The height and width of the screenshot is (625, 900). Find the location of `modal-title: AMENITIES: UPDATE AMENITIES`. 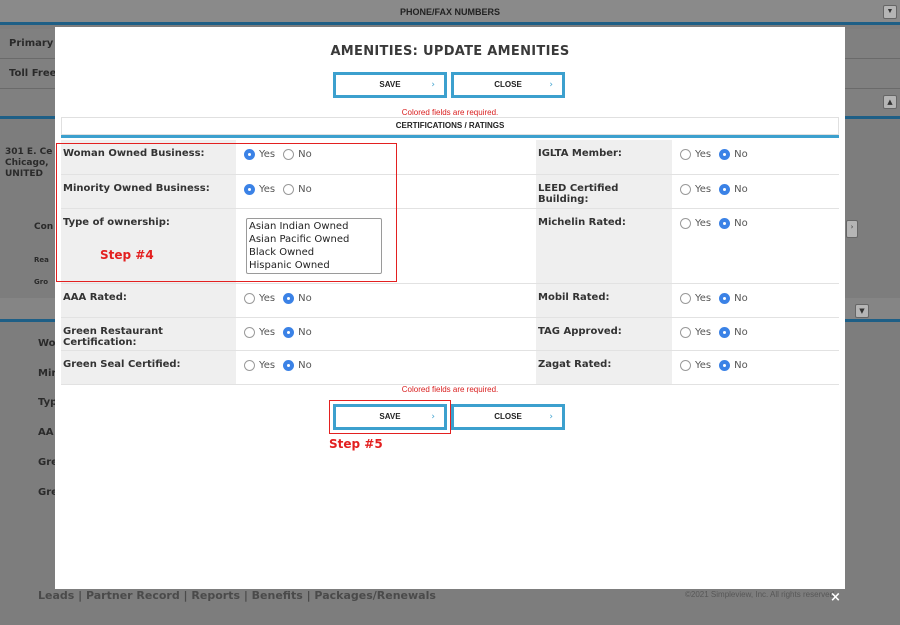

modal-title: AMENITIES: UPDATE AMENITIES is located at coordinates (450, 51).